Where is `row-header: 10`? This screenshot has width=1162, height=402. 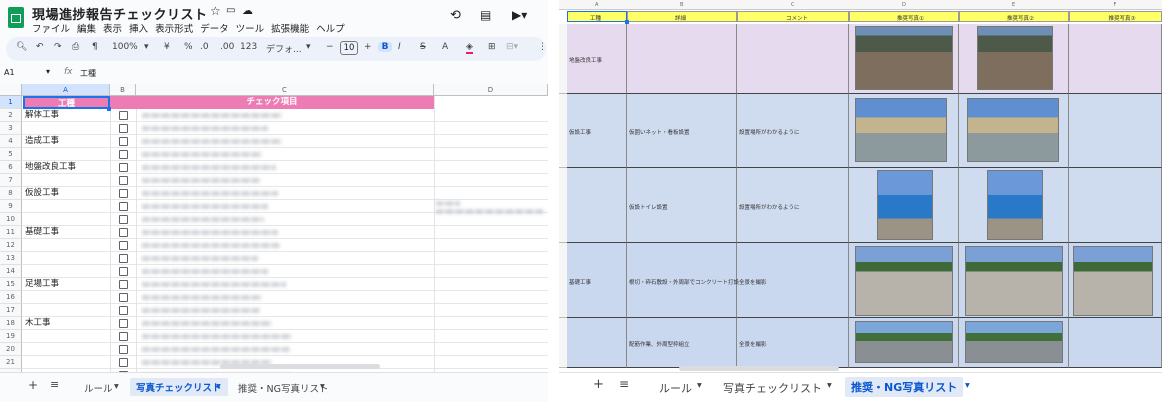 row-header: 10 is located at coordinates (11, 219).